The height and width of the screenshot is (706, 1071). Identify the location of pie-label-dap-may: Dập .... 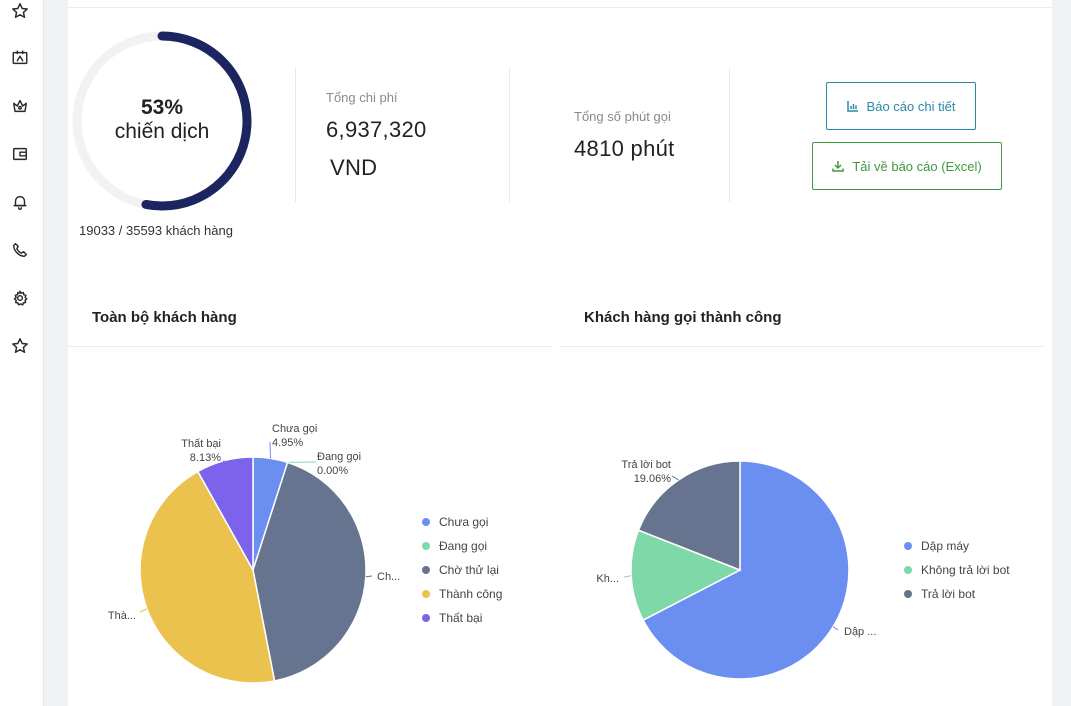
(860, 632).